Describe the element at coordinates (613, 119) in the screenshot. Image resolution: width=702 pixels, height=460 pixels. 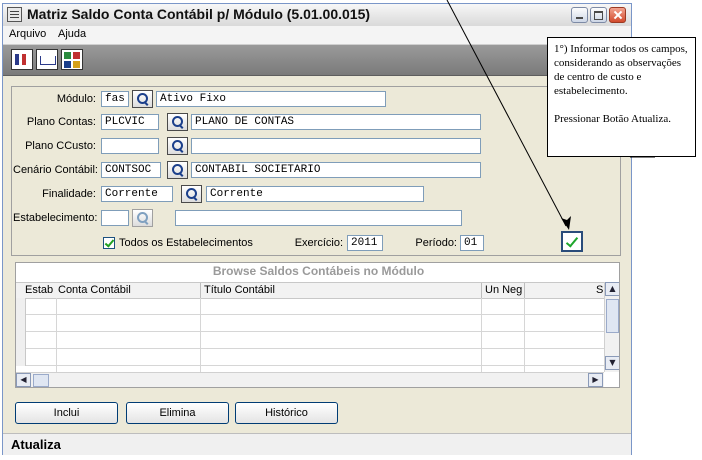
I see `note-line-2: Pressionar Botão Atualiza.` at that location.